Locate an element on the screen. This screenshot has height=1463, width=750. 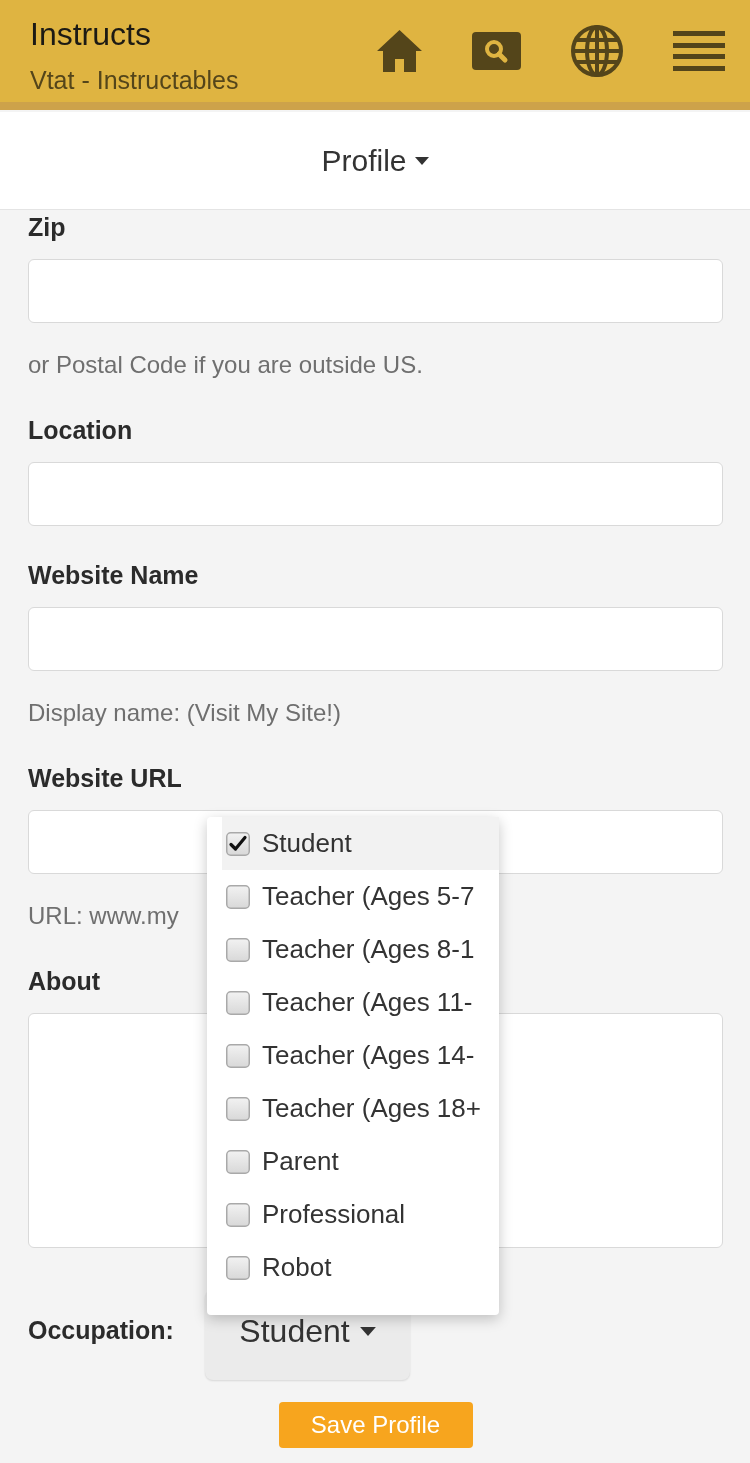
site-title: Instructs is located at coordinates (90, 34).